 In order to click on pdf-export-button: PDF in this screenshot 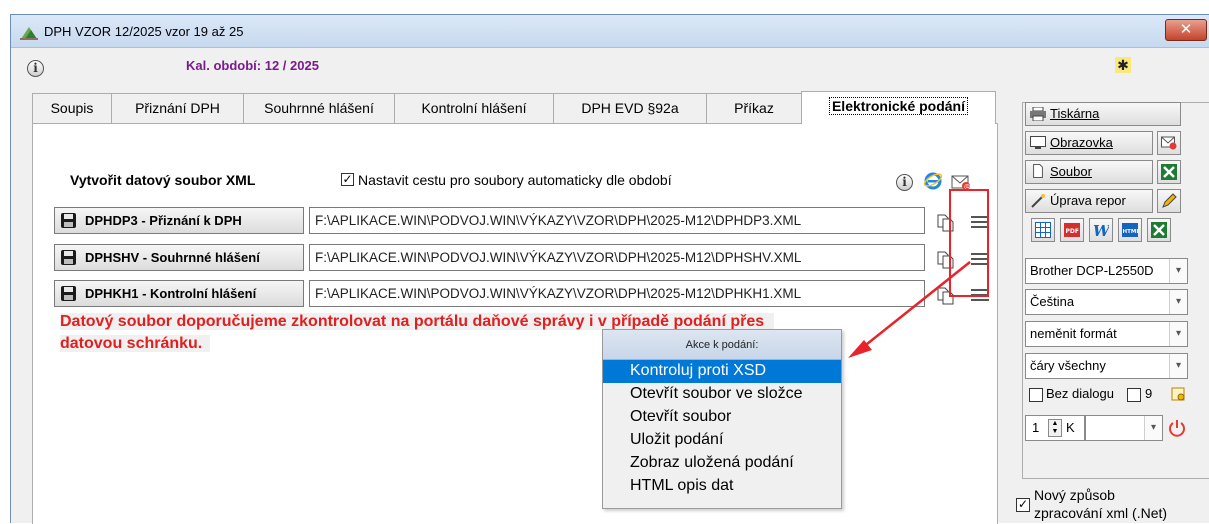, I will do `click(1072, 230)`.